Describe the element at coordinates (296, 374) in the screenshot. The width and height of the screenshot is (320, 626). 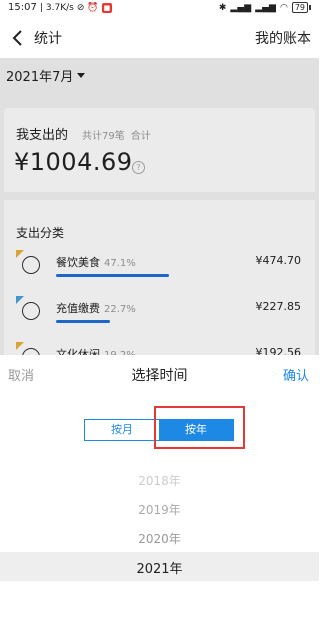
I see `confirm-button: 确认` at that location.